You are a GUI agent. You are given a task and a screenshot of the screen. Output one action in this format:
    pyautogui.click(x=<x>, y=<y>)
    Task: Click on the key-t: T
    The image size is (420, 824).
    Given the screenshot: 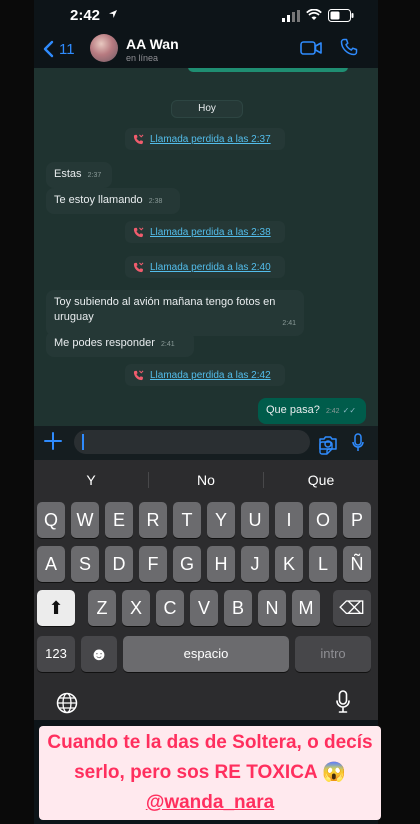 What is the action you would take?
    pyautogui.click(x=187, y=520)
    